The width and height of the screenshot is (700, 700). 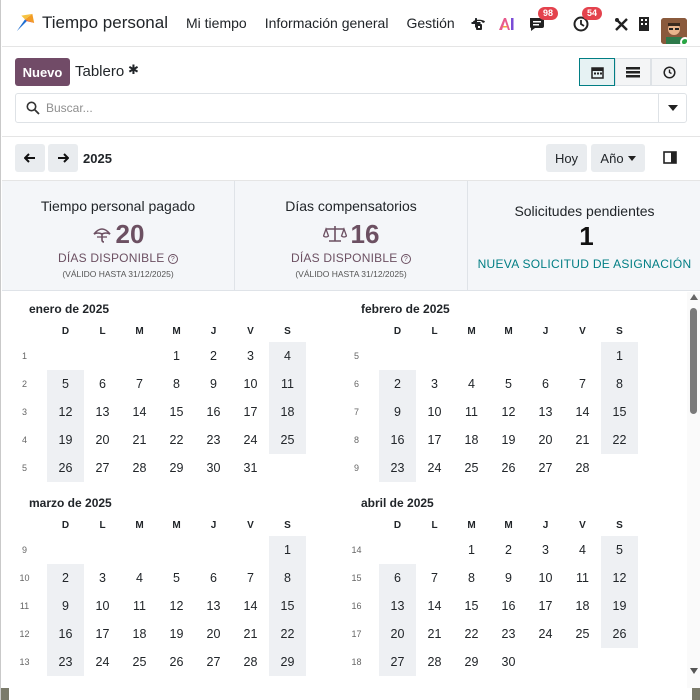 What do you see at coordinates (105, 23) in the screenshot?
I see `app-title: Tiempo personal` at bounding box center [105, 23].